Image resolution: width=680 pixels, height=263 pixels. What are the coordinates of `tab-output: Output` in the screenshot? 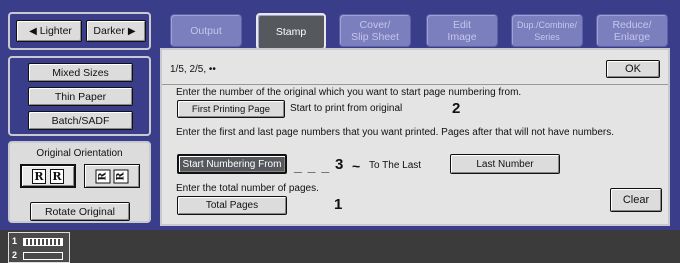 It's located at (206, 30).